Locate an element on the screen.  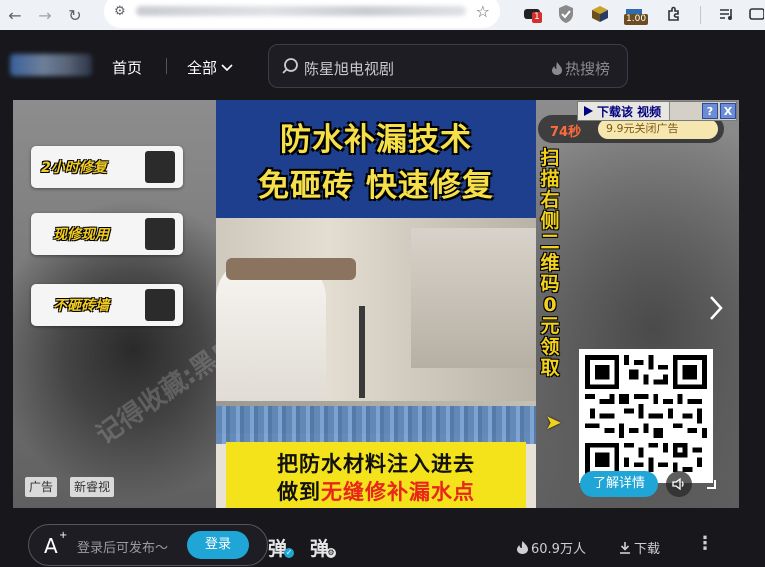
tab-search-icon is located at coordinates (754, 14).